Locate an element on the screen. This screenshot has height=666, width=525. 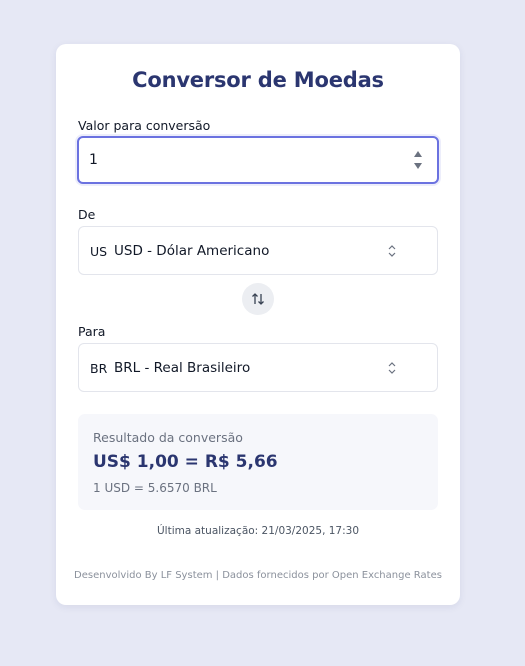
amount-field is located at coordinates (258, 160).